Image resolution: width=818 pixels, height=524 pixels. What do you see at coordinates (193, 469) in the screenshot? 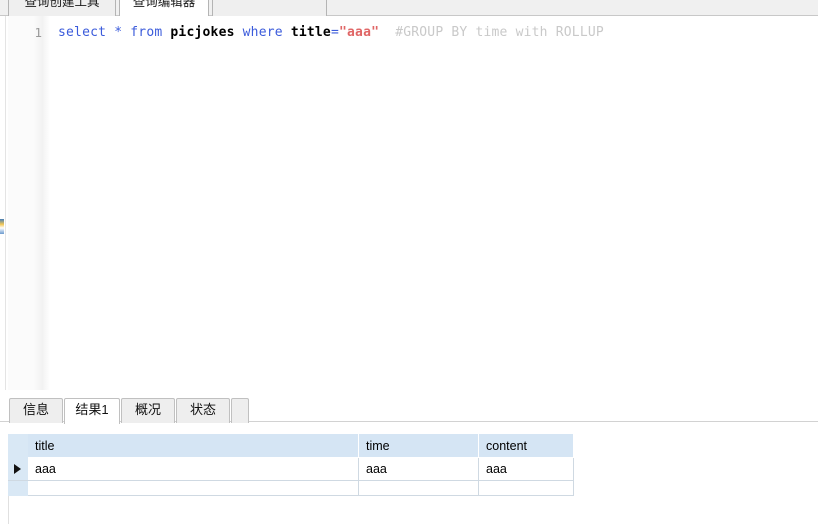
I see `grid-cell-title: aaa` at bounding box center [193, 469].